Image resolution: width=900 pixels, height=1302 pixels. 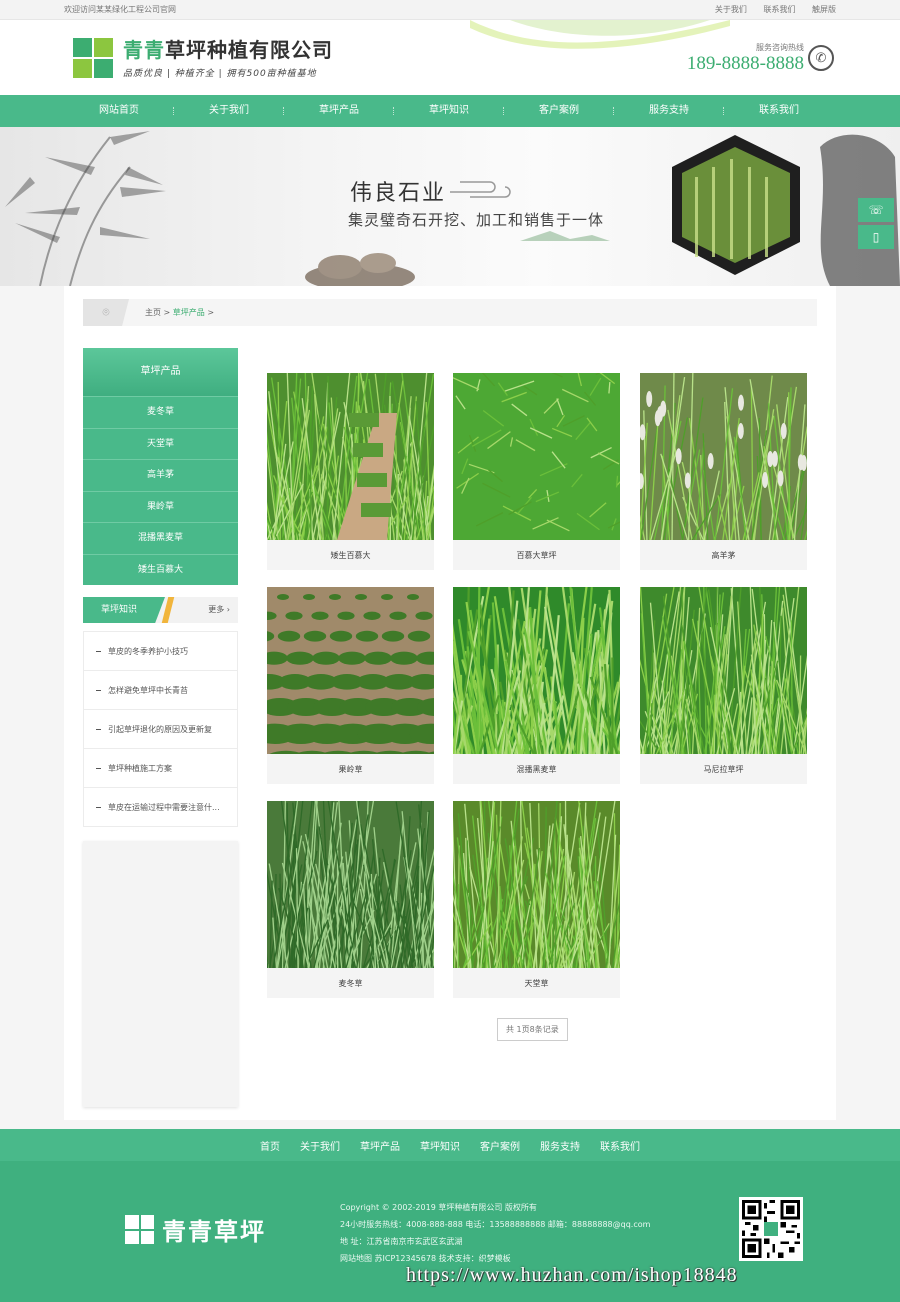 I want to click on footer-logo-name: 青青草坪, so click(x=214, y=1232).